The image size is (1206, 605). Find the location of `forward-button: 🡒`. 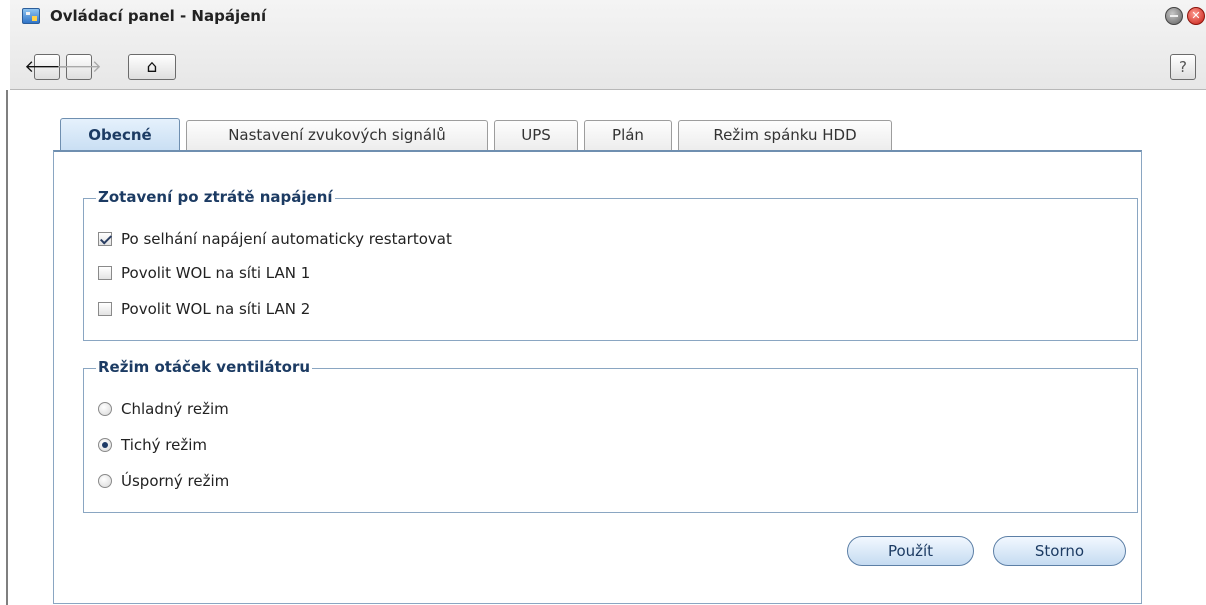

forward-button: 🡒 is located at coordinates (79, 67).